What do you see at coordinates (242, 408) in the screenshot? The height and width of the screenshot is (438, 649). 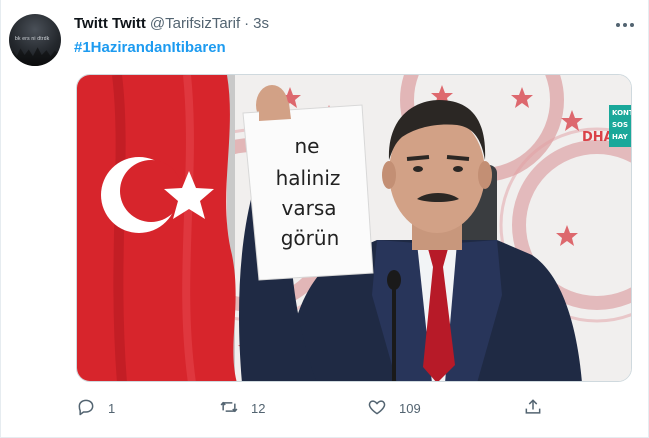 I see `retweet-button: 12` at bounding box center [242, 408].